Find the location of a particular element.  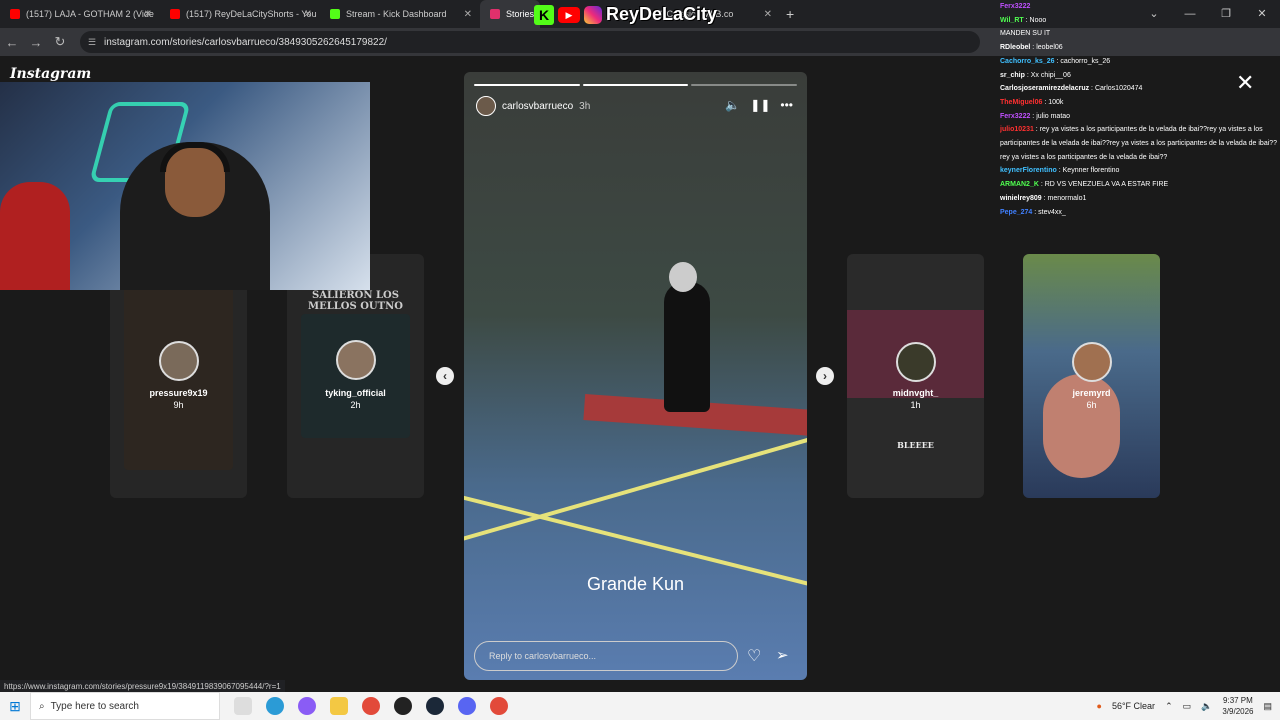

heart-icon: ♡ is located at coordinates (754, 656).